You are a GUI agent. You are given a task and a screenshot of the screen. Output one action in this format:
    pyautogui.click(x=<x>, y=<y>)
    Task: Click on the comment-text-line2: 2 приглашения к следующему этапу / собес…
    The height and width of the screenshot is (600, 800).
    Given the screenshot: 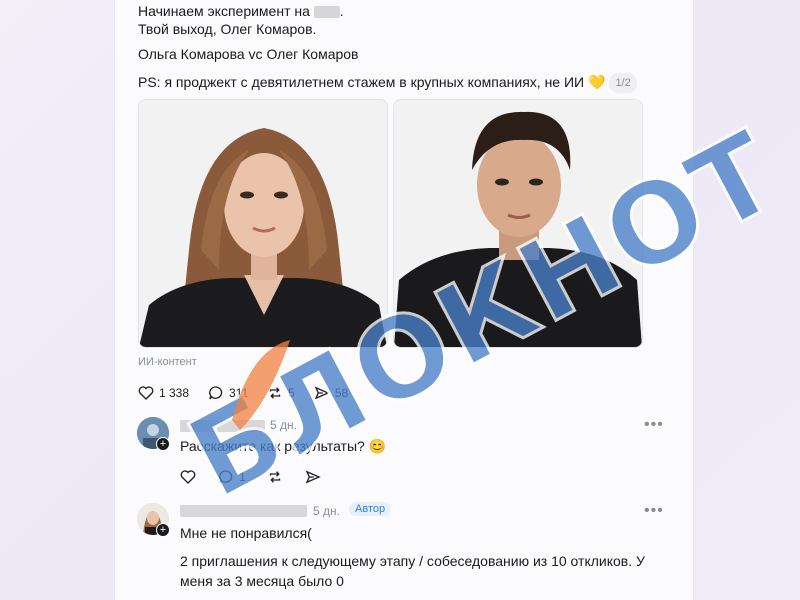 What is the action you would take?
    pyautogui.click(x=412, y=571)
    